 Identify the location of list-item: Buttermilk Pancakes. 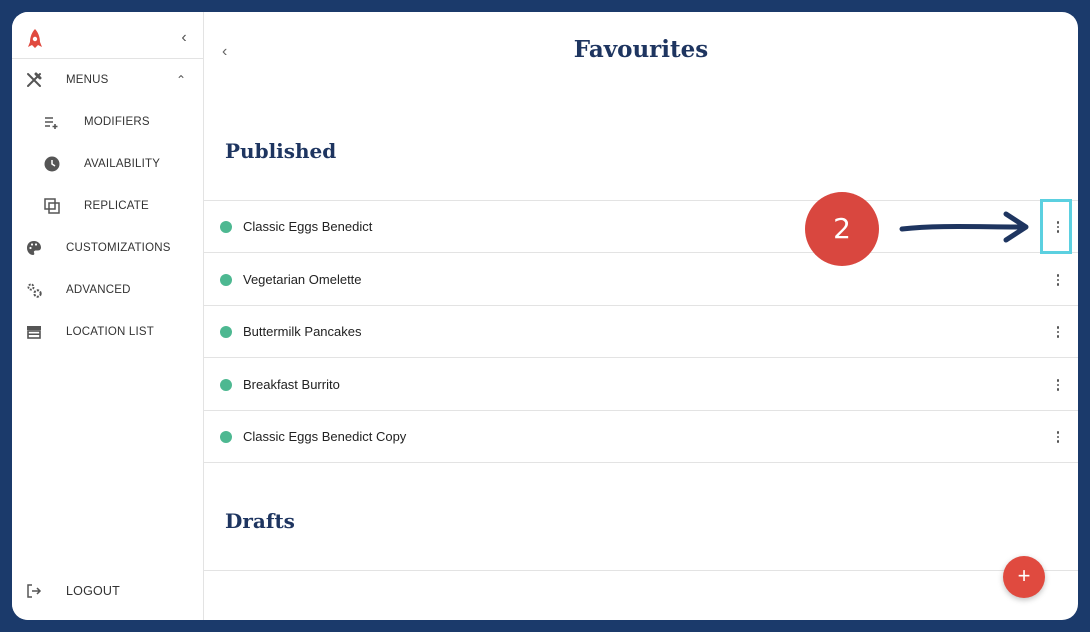
(641, 332).